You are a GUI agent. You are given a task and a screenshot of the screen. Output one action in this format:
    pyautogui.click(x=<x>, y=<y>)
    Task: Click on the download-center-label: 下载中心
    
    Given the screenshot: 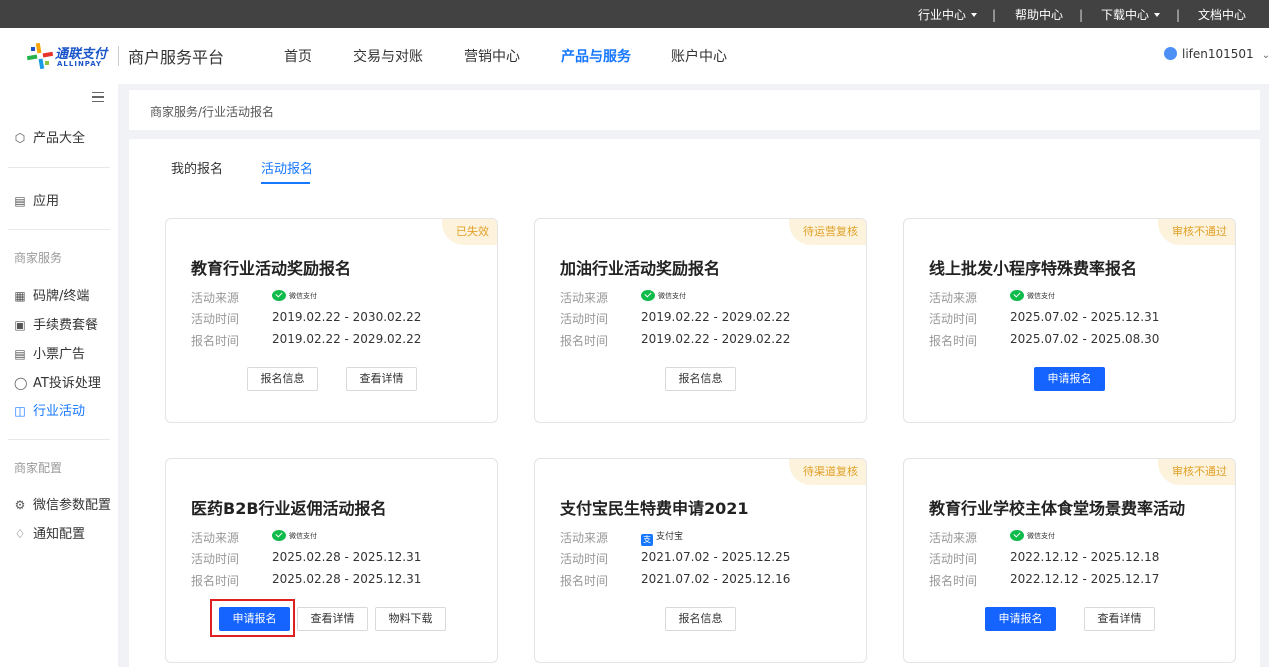 What is the action you would take?
    pyautogui.click(x=1125, y=15)
    